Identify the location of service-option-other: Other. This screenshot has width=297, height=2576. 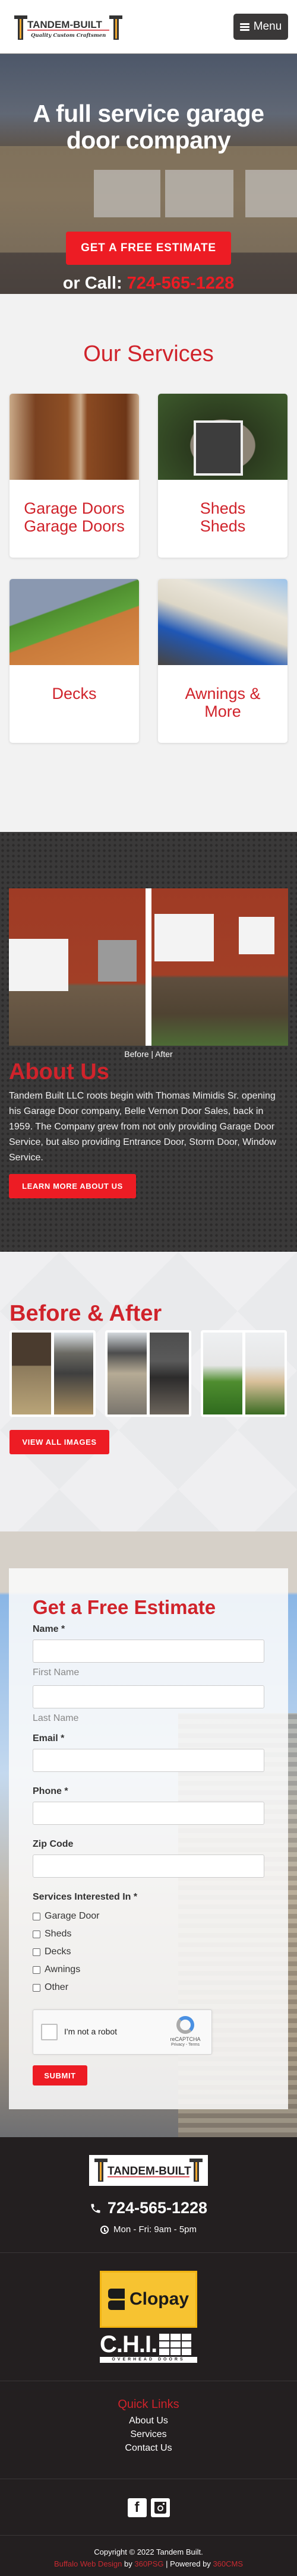
(148, 1987).